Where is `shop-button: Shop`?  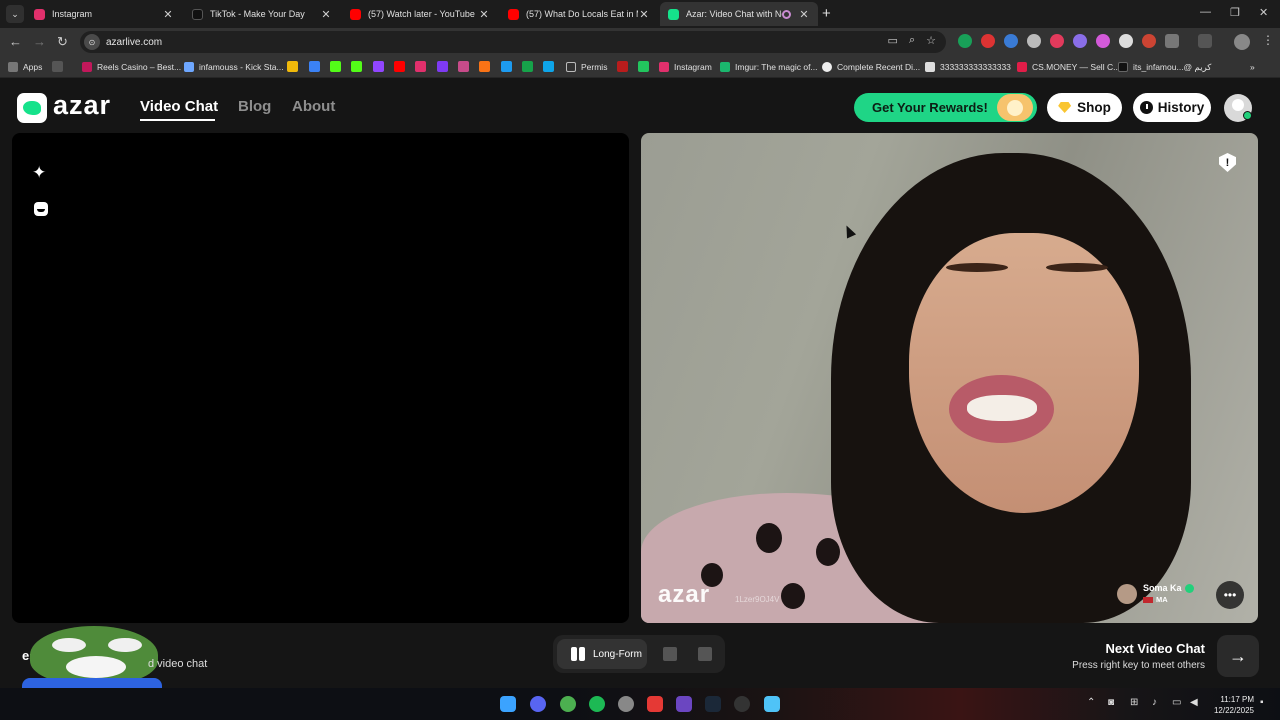 shop-button: Shop is located at coordinates (1084, 107).